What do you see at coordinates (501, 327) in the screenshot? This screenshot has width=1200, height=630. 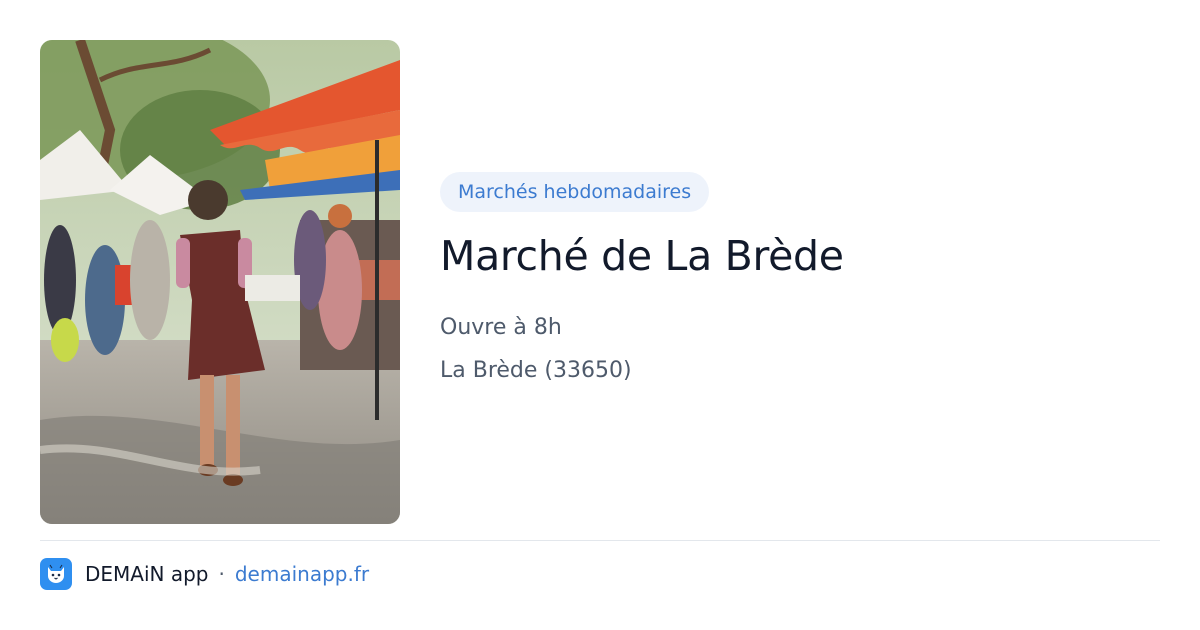 I see `opening-hours: Ouvre à 8h` at bounding box center [501, 327].